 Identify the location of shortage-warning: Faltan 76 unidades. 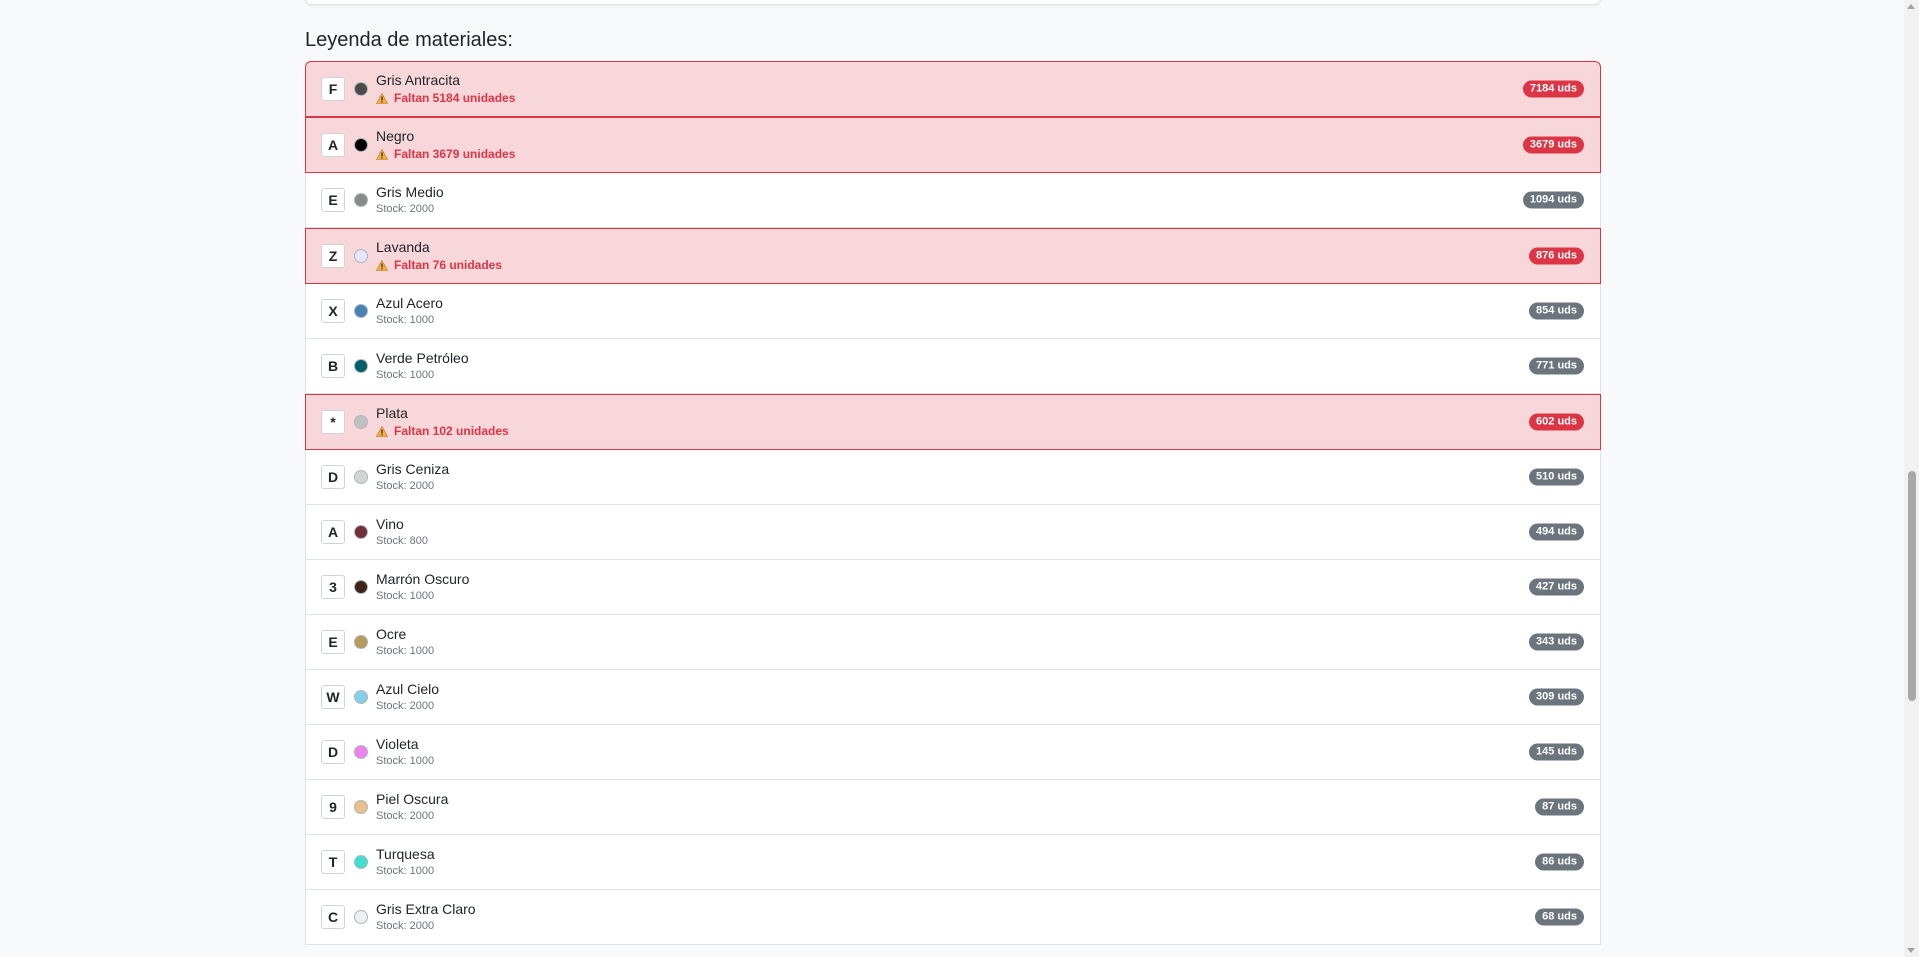
(439, 265).